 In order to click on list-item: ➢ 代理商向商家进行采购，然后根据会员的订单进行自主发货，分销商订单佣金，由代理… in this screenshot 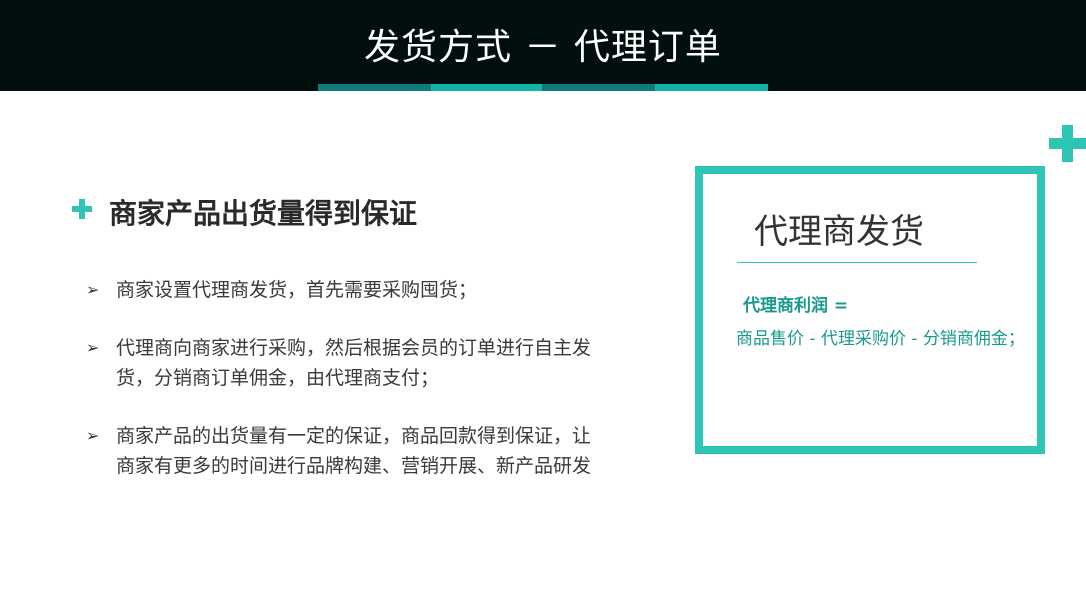, I will do `click(351, 363)`.